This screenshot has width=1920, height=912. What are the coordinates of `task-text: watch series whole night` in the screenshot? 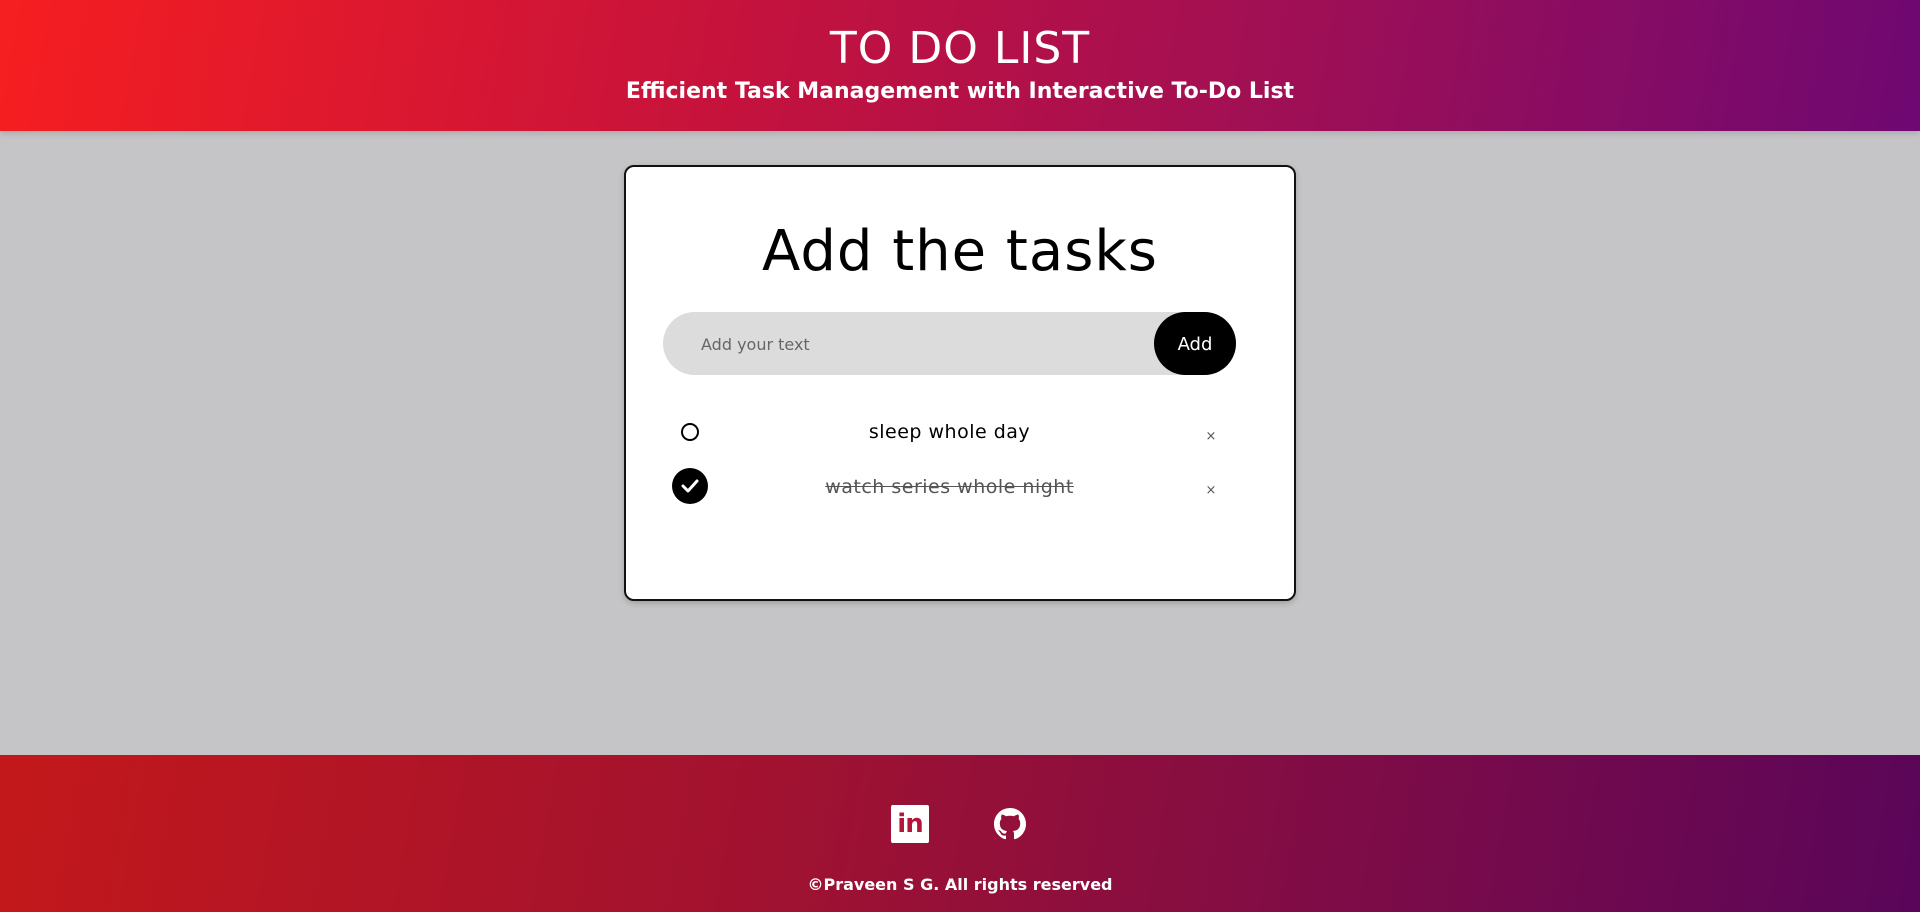 It's located at (949, 487).